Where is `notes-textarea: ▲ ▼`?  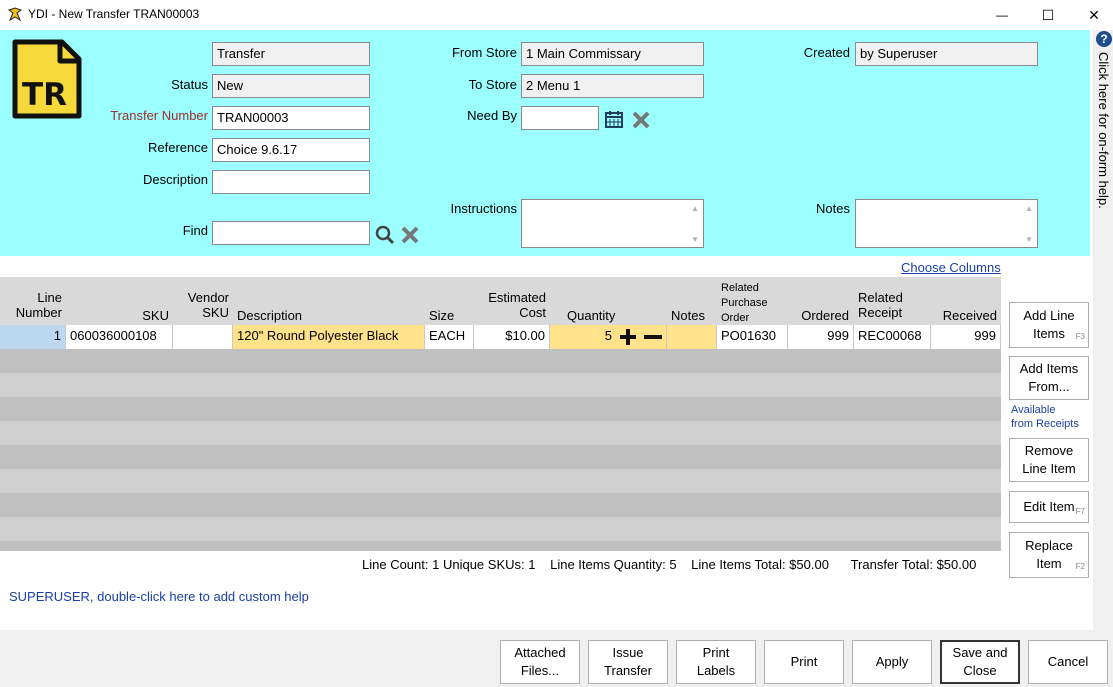 notes-textarea: ▲ ▼ is located at coordinates (946, 223).